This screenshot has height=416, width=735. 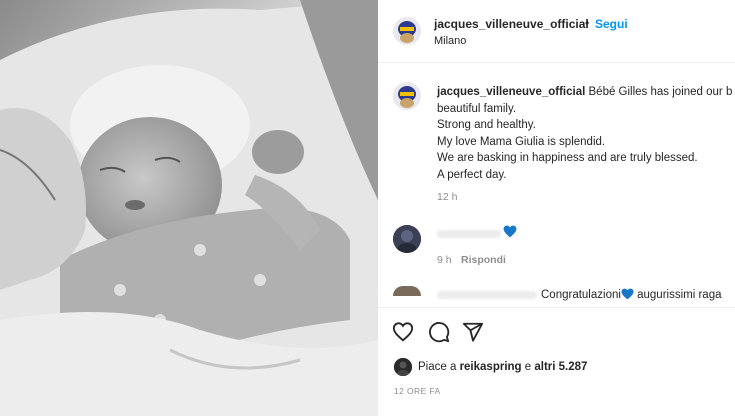 What do you see at coordinates (556, 307) in the screenshot?
I see `actions-divider` at bounding box center [556, 307].